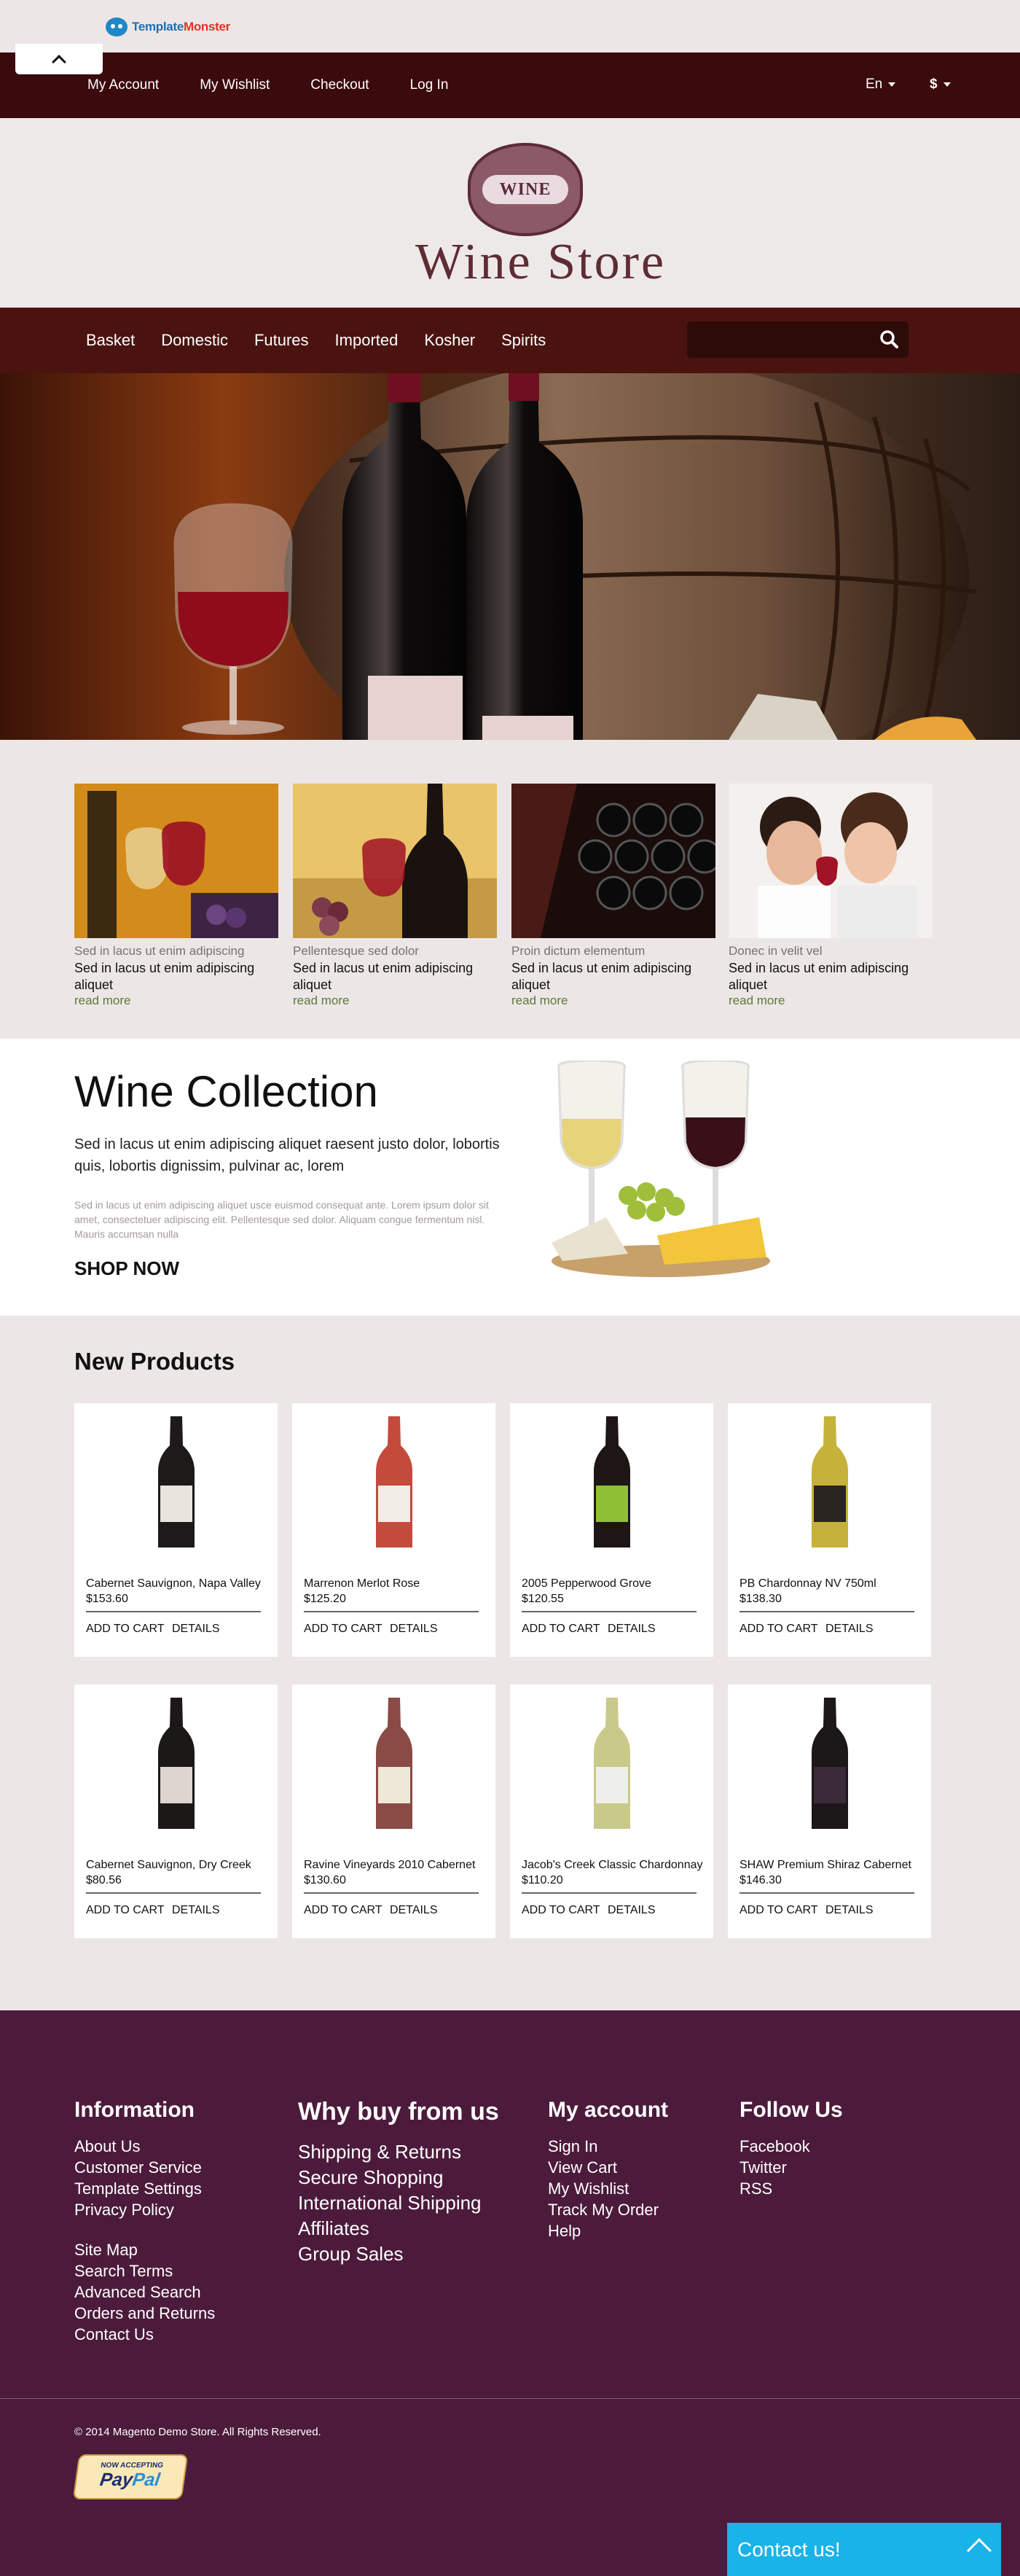  What do you see at coordinates (398, 2203) in the screenshot?
I see `footer-link-international-shipping: International Shipping` at bounding box center [398, 2203].